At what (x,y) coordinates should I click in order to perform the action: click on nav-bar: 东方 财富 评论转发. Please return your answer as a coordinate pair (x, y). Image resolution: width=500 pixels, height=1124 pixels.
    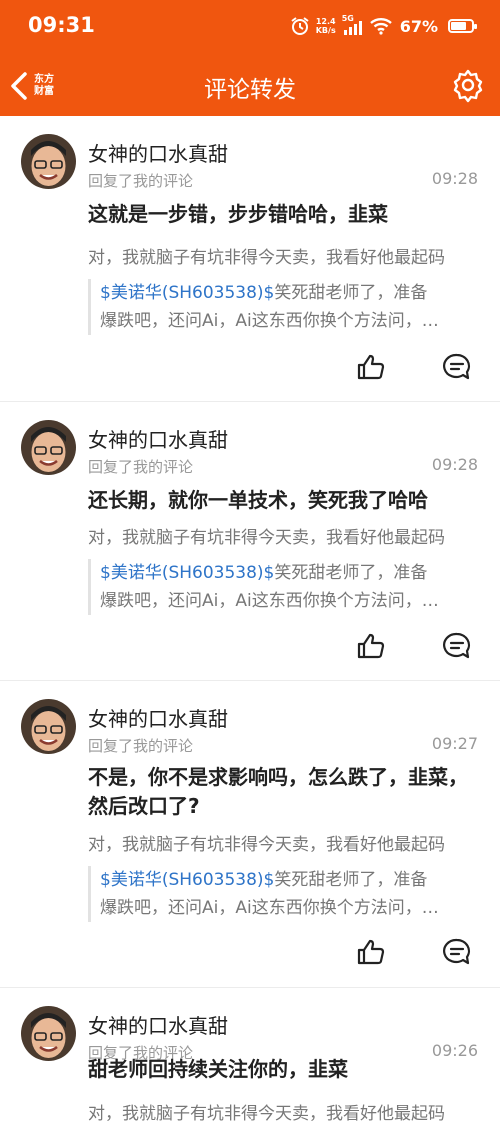
    Looking at the image, I should click on (250, 85).